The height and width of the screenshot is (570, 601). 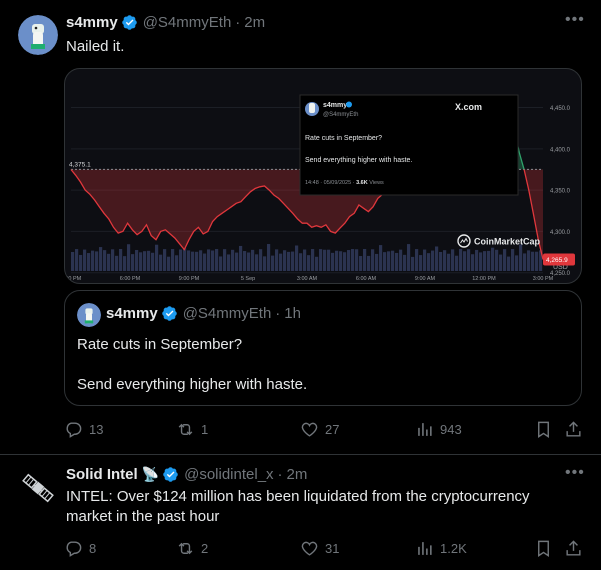 I want to click on quote-avatar, so click(x=89, y=315).